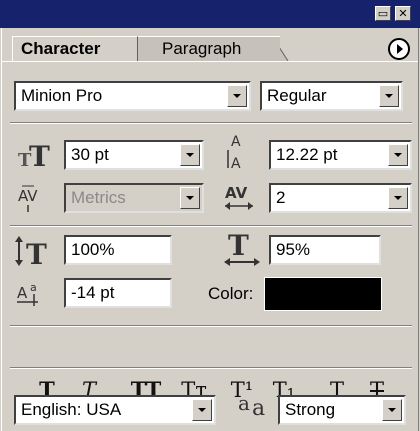 The width and height of the screenshot is (420, 431). I want to click on vertical-scale-icon: T, so click(34, 252).